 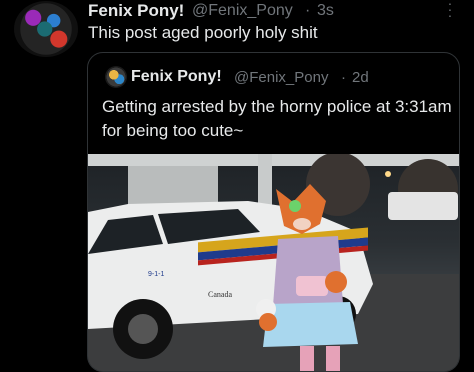 What do you see at coordinates (281, 77) in the screenshot?
I see `quoted-author-handle: @Fenix_Pony` at bounding box center [281, 77].